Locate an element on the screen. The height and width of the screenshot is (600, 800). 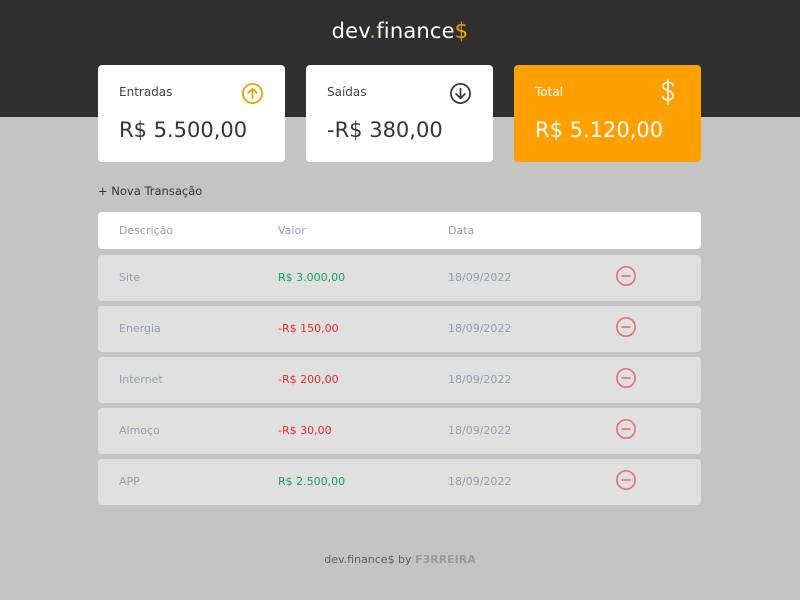
logo-dollar: $ is located at coordinates (461, 31).